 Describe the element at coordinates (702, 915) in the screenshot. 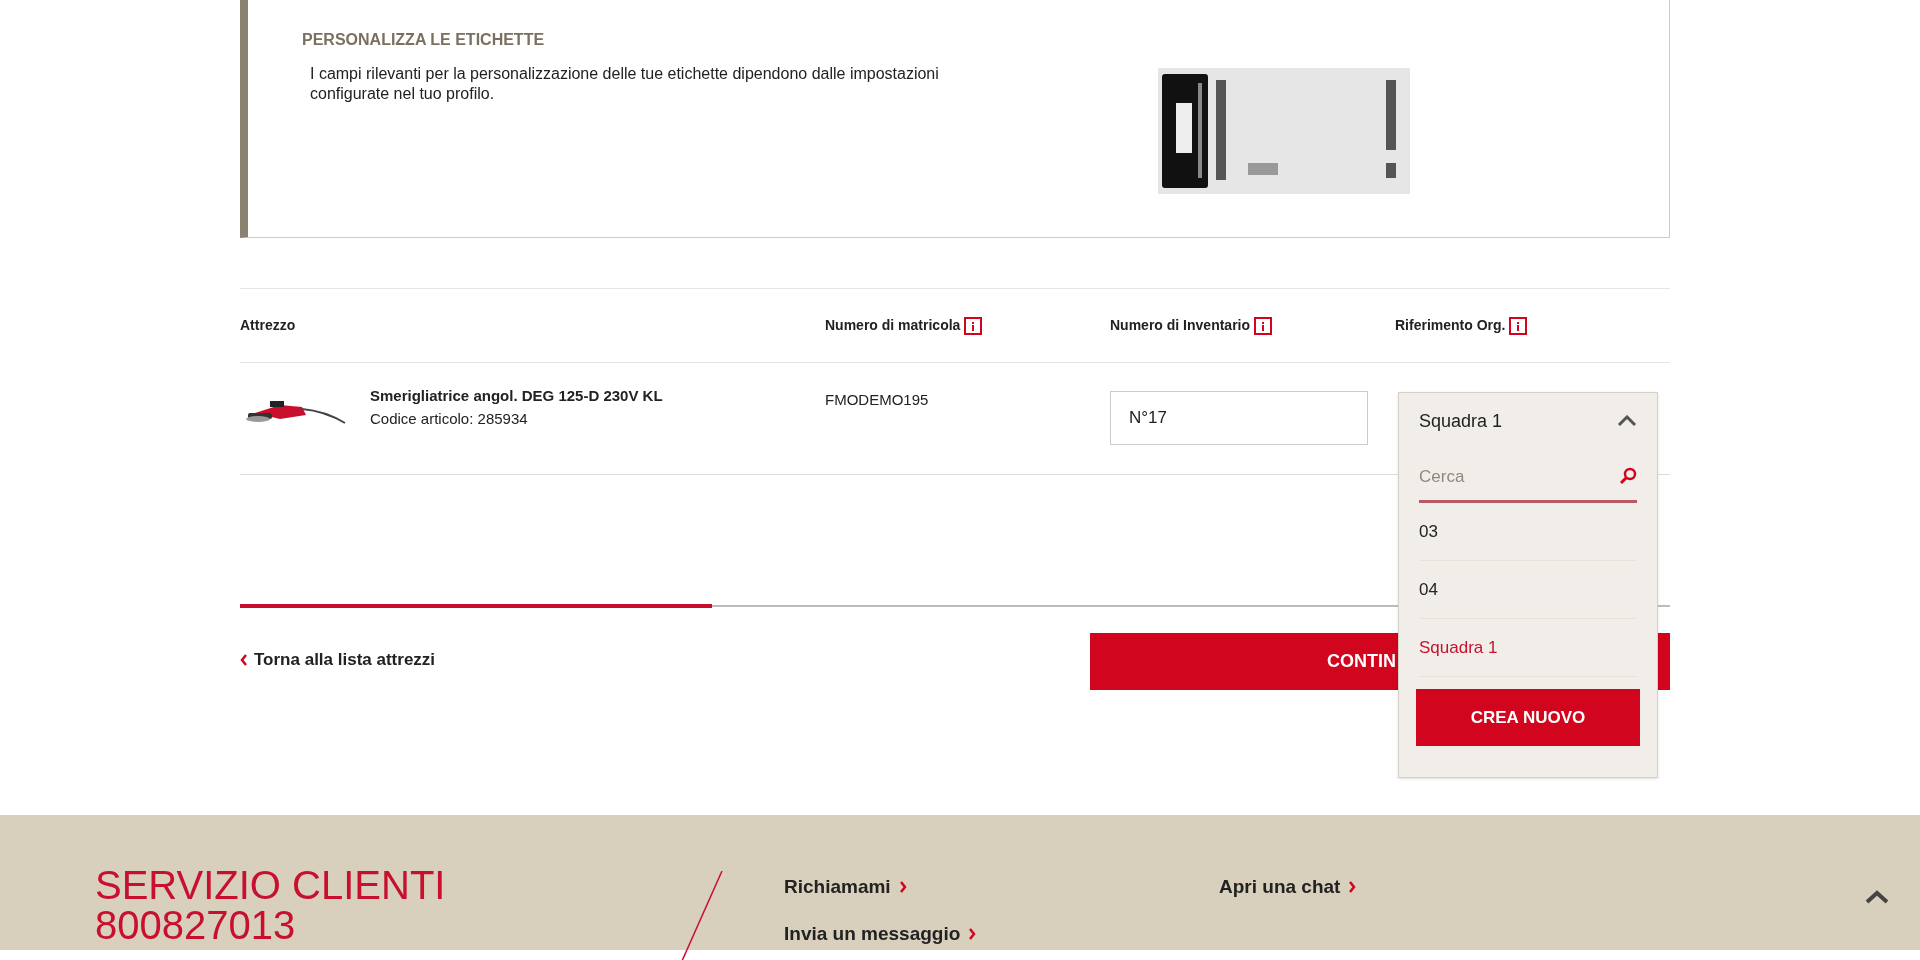

I see `slash-divider-icon` at that location.